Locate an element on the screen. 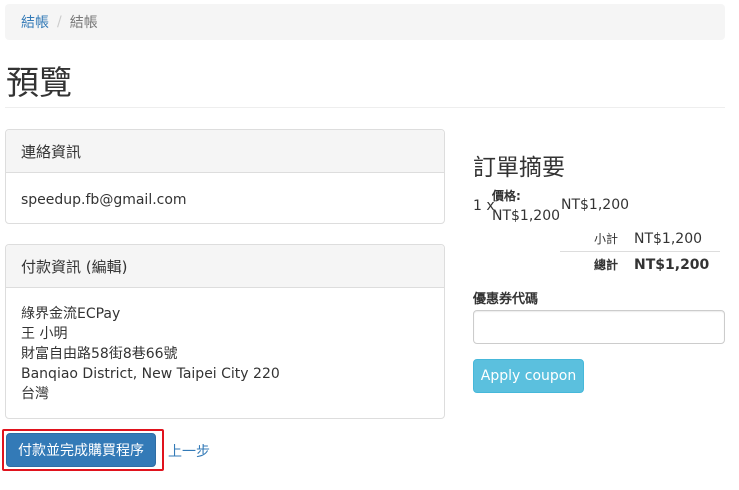  subtotal-row: 小計 NT$1,200 is located at coordinates (640, 238).